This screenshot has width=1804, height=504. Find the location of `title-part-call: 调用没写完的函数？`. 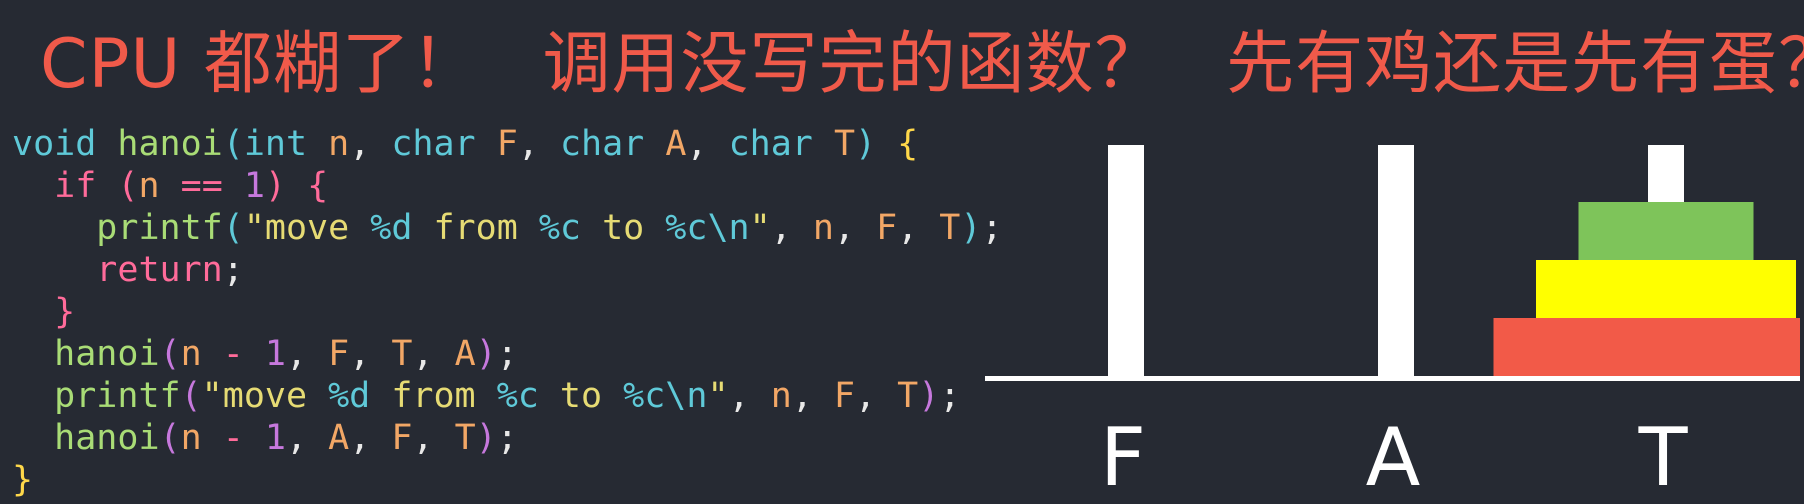

title-part-call: 调用没写完的函数？ is located at coordinates (853, 64).